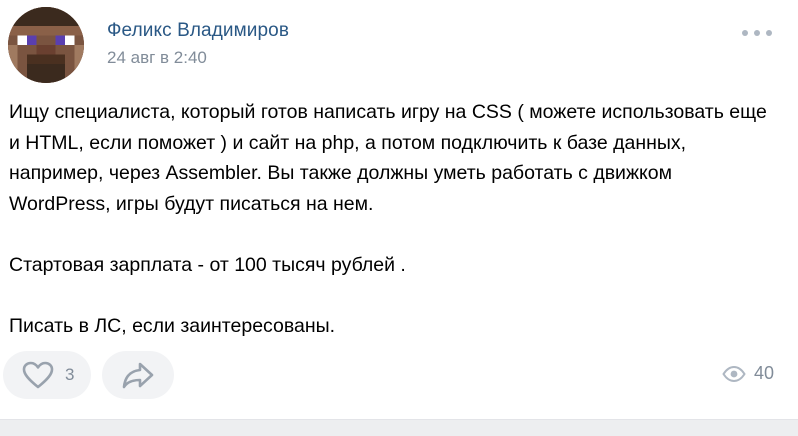 This screenshot has height=436, width=798. I want to click on share-arrow-icon, so click(138, 375).